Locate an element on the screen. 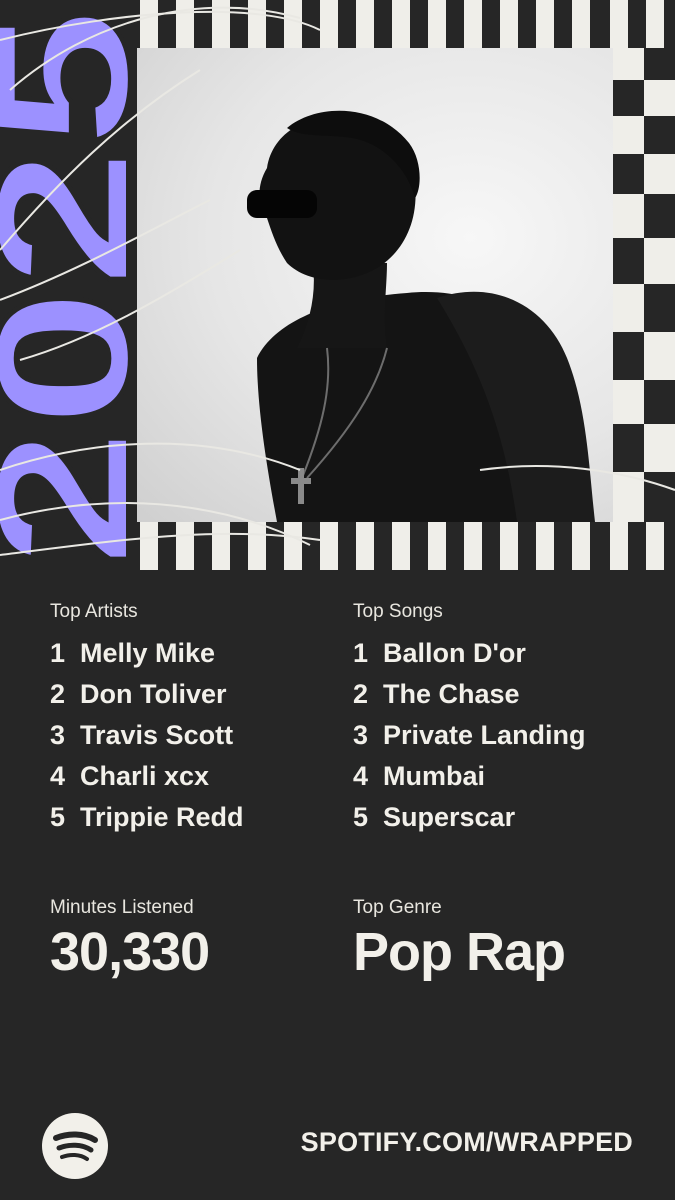  song-name: The Chase is located at coordinates (451, 694).